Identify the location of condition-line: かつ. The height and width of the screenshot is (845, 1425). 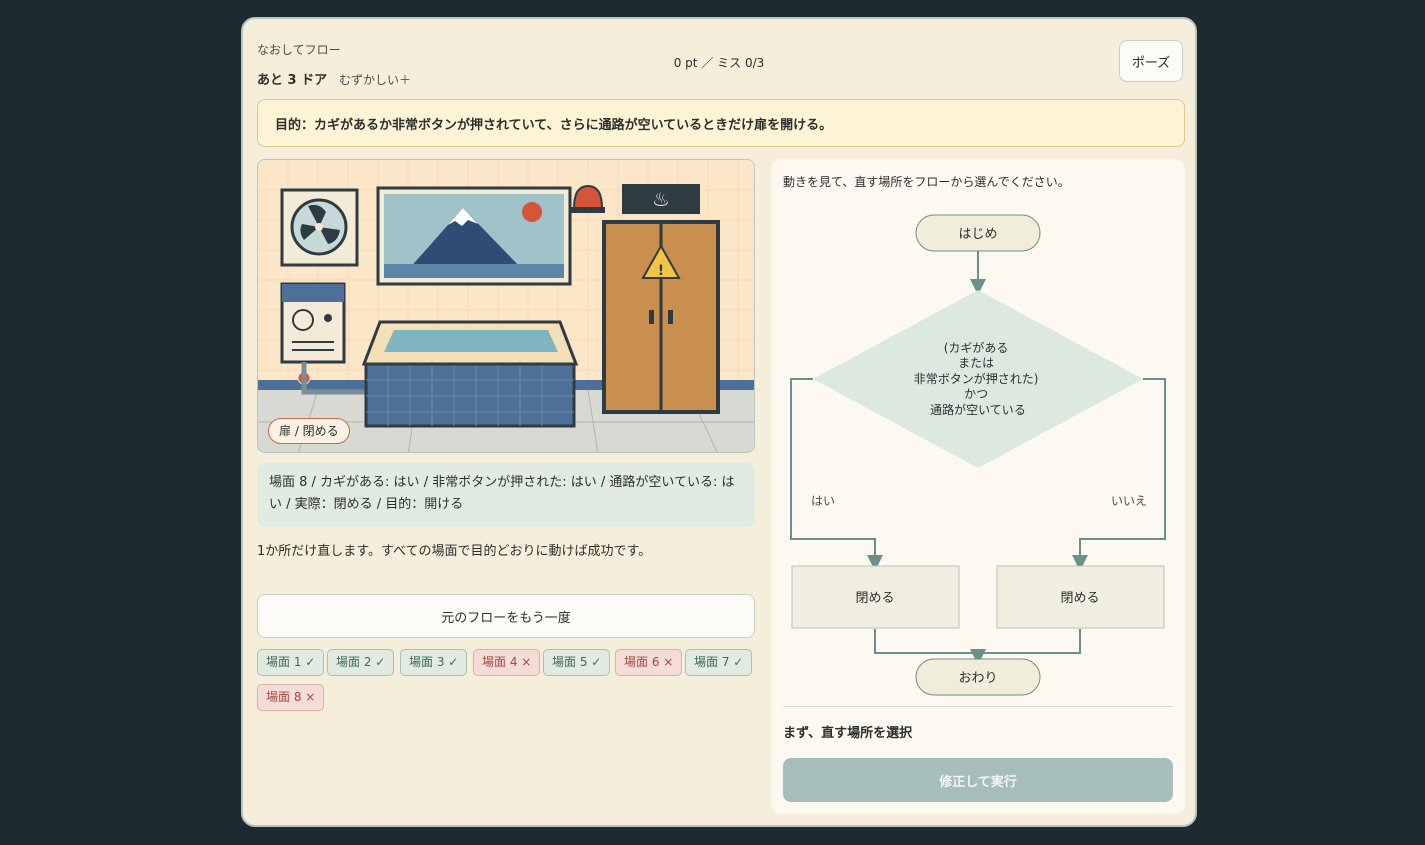
(976, 394).